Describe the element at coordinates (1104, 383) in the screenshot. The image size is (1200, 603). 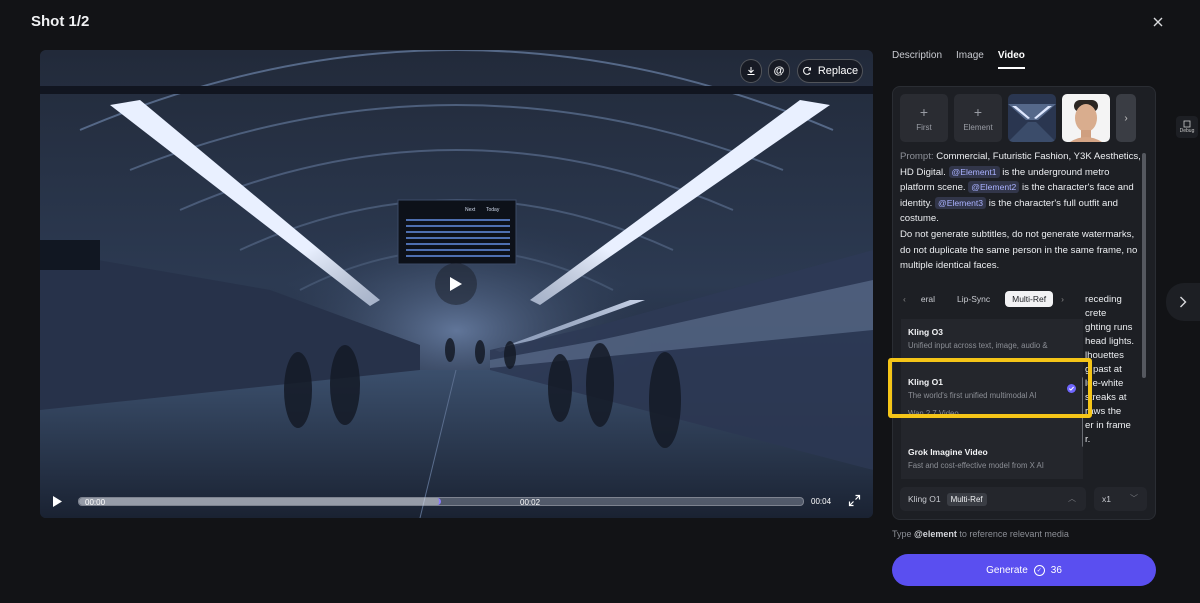
I see `overflow-line: lue-white` at that location.